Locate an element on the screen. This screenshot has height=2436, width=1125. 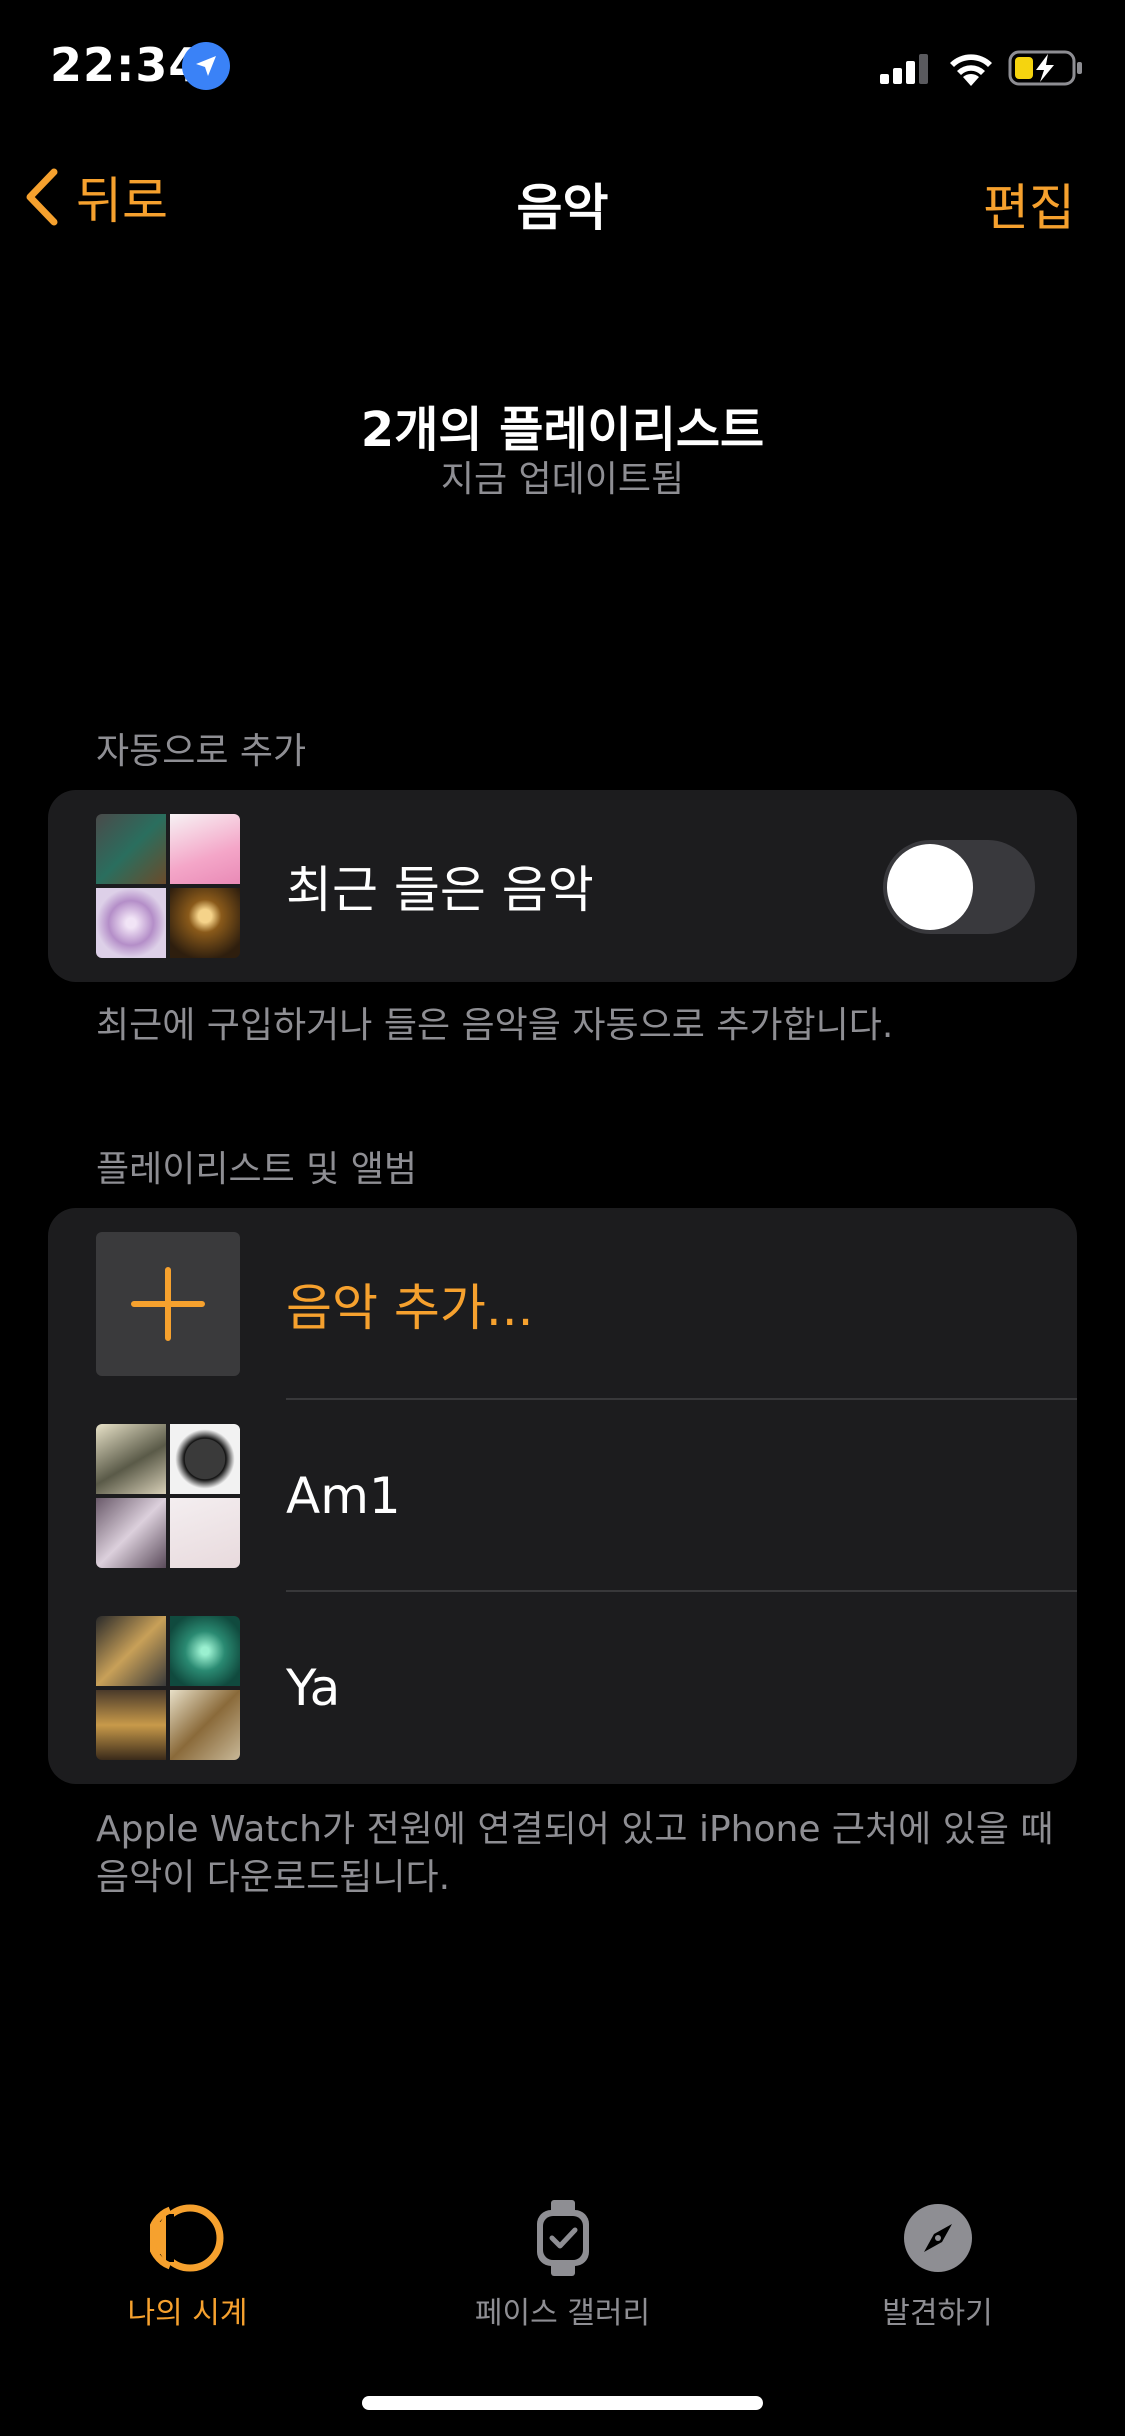
recent-music-toggle is located at coordinates (959, 887).